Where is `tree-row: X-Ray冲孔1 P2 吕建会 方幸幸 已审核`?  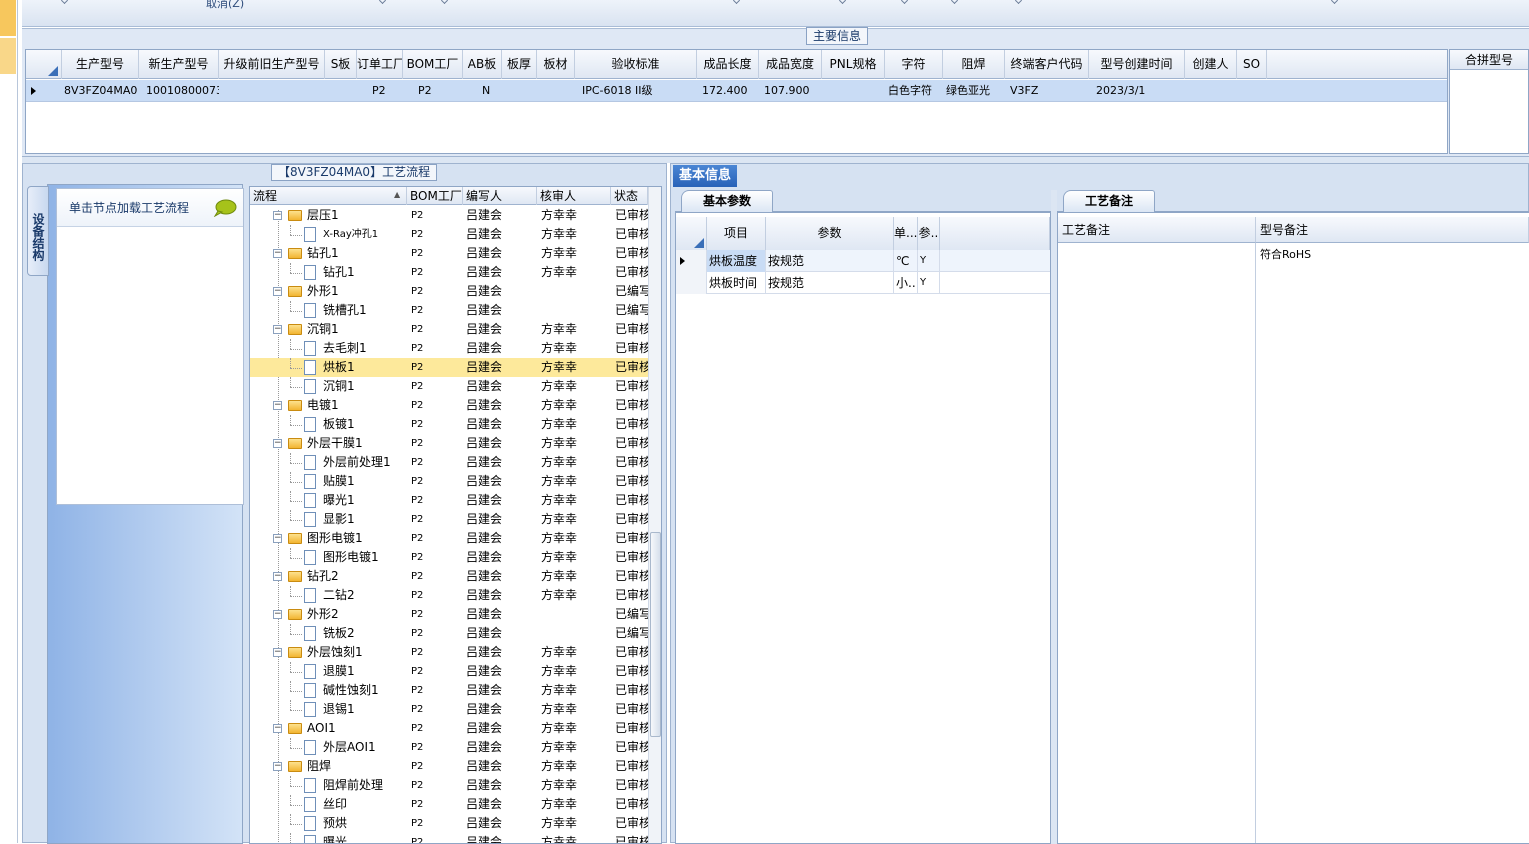 tree-row: X-Ray冲孔1 P2 吕建会 方幸幸 已审核 is located at coordinates (450, 234).